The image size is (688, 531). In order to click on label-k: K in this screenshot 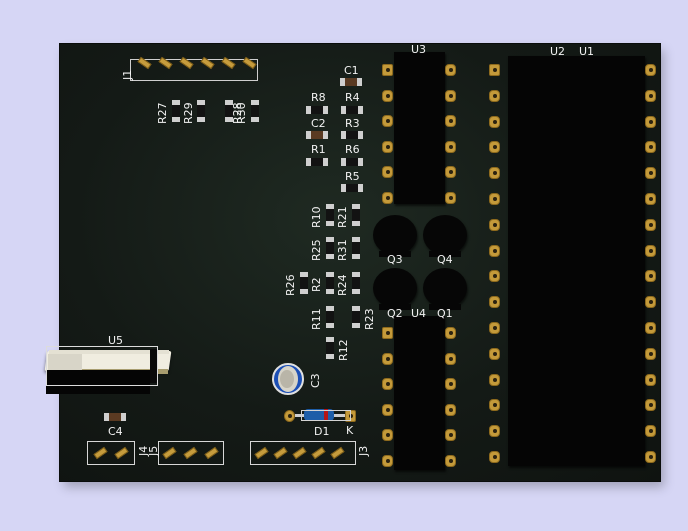, I will do `click(350, 430)`.